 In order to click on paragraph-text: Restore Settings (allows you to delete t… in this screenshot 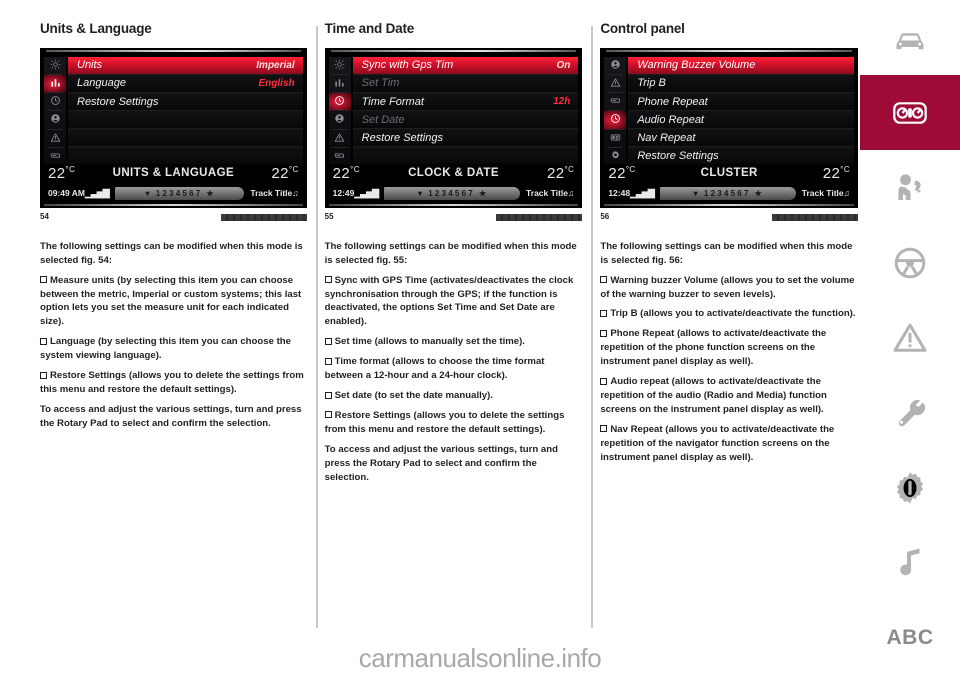, I will do `click(444, 422)`.